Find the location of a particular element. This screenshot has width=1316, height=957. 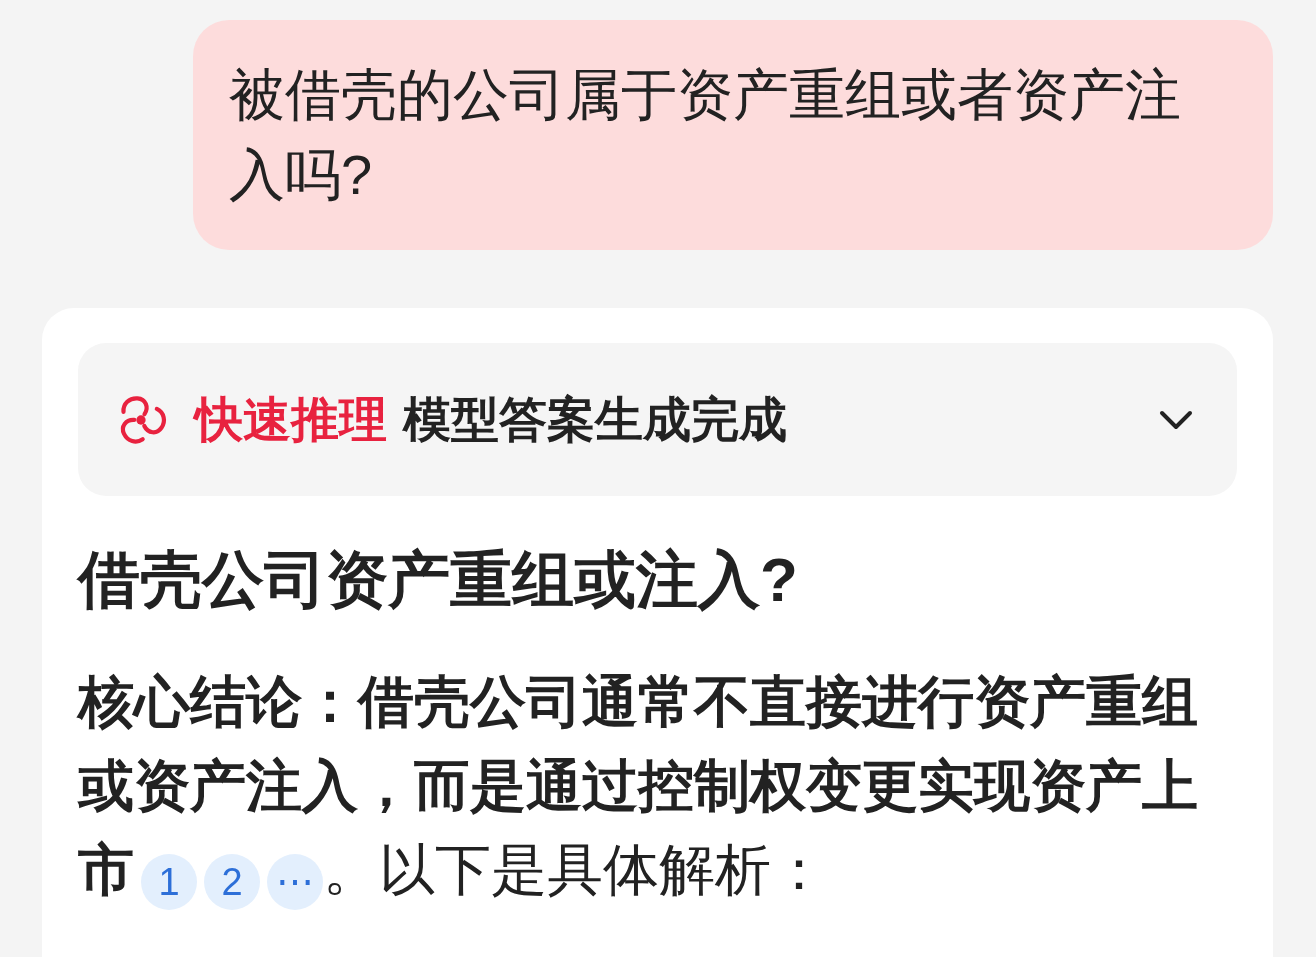

citation-link: 2 is located at coordinates (232, 882).